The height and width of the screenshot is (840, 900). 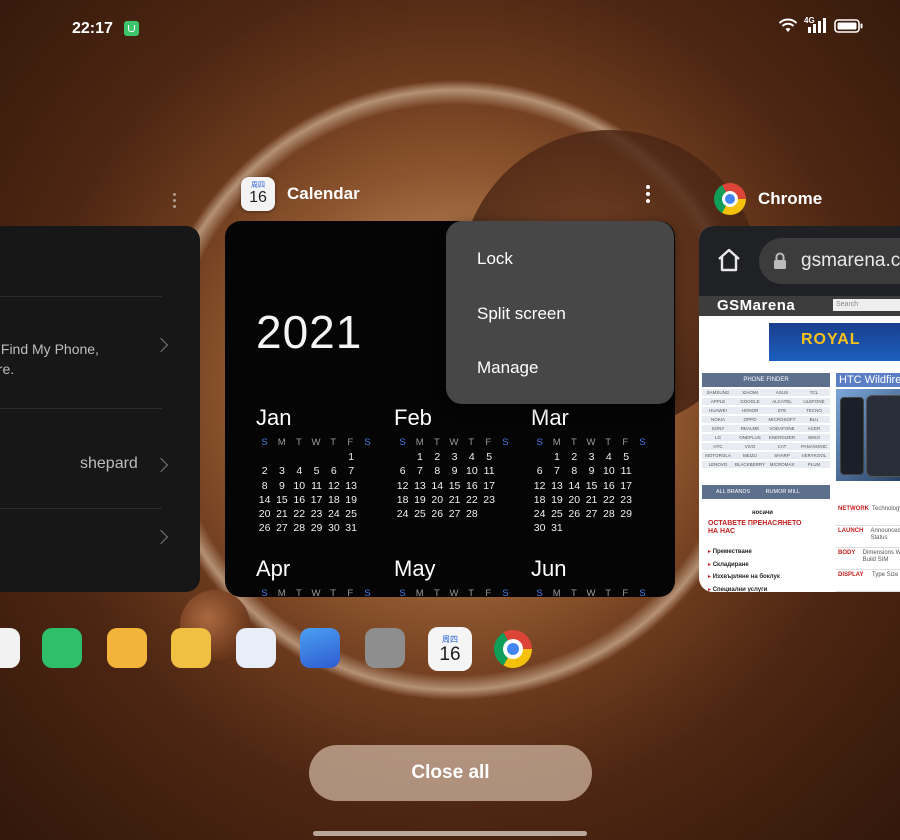 I want to click on spec-value: Announced Status, so click(x=885, y=534).